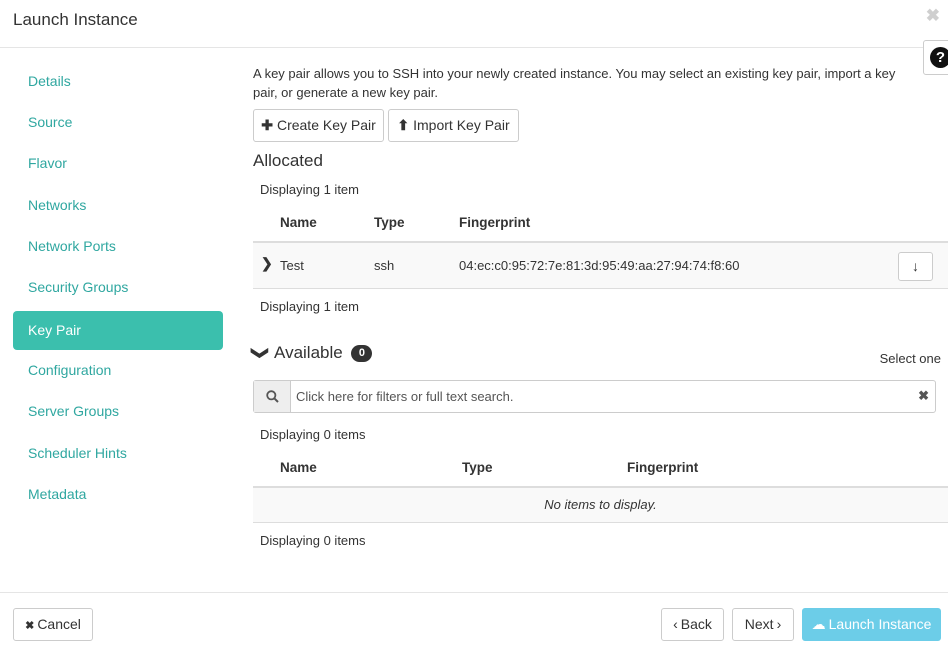 The width and height of the screenshot is (948, 645). What do you see at coordinates (910, 358) in the screenshot?
I see `select-one-hint: Select one` at bounding box center [910, 358].